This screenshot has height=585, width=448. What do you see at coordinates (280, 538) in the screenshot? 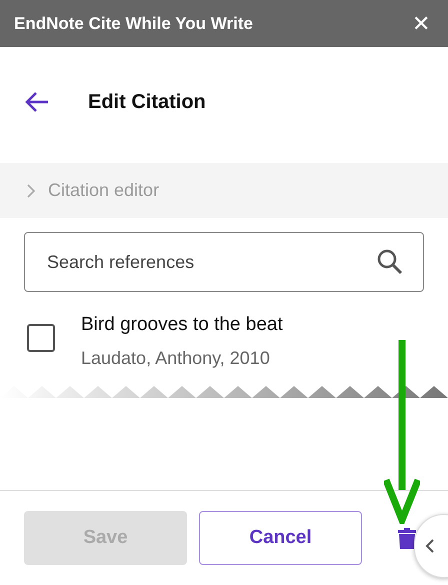
I see `cancel-button: Cancel` at bounding box center [280, 538].